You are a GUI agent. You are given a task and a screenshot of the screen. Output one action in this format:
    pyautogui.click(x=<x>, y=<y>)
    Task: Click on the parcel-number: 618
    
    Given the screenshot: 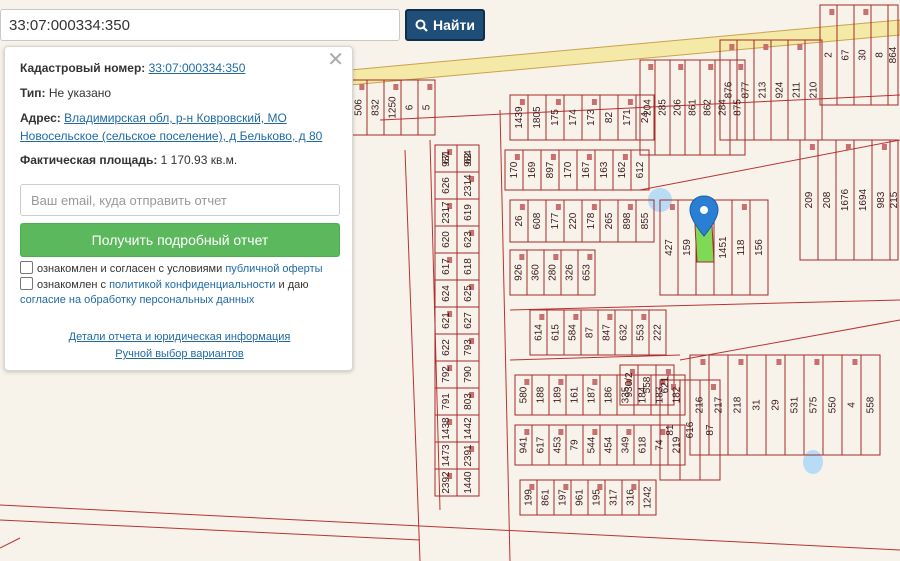 What is the action you would take?
    pyautogui.click(x=468, y=266)
    